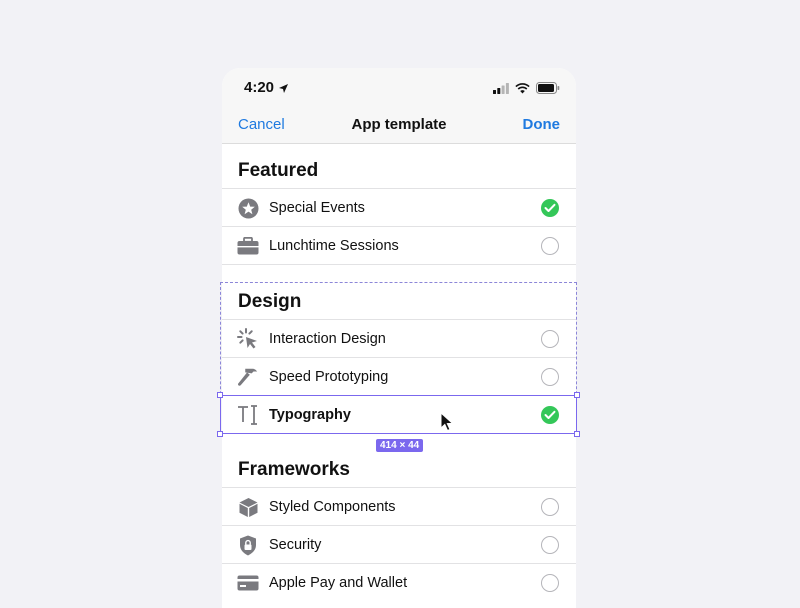 The width and height of the screenshot is (800, 608). Describe the element at coordinates (501, 90) in the screenshot. I see `signal-icon` at that location.